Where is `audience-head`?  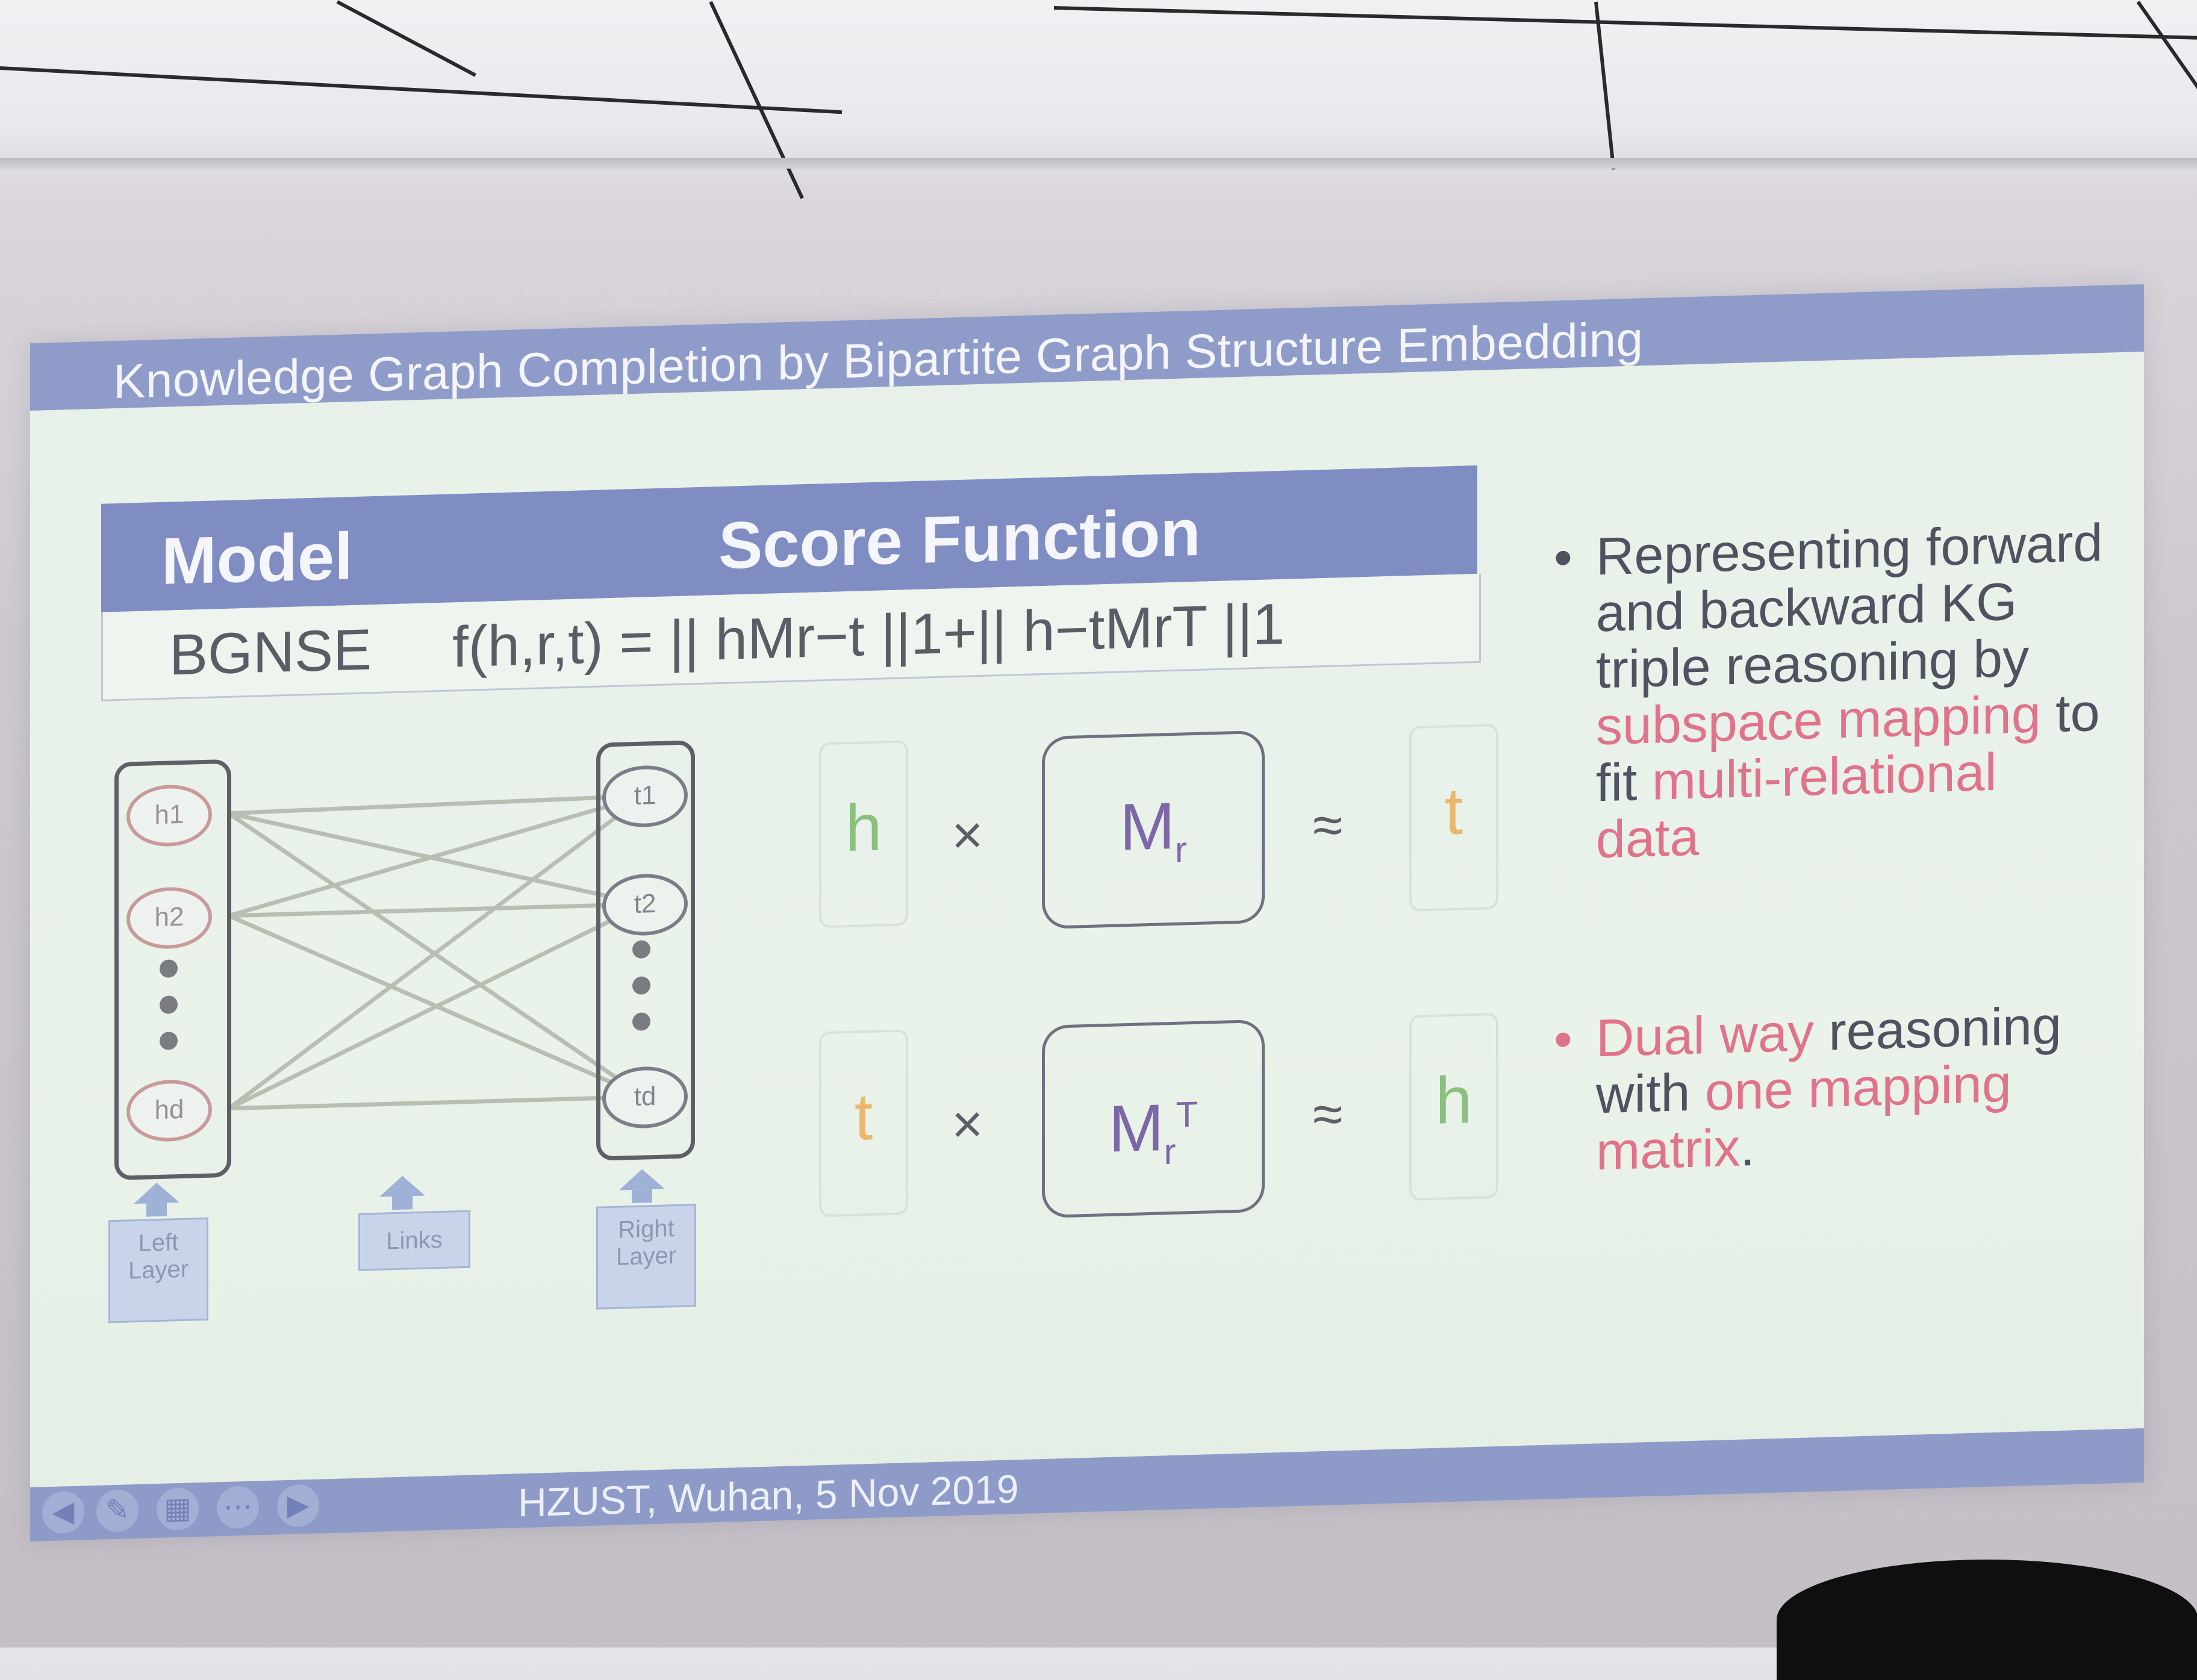
audience-head is located at coordinates (1987, 1620).